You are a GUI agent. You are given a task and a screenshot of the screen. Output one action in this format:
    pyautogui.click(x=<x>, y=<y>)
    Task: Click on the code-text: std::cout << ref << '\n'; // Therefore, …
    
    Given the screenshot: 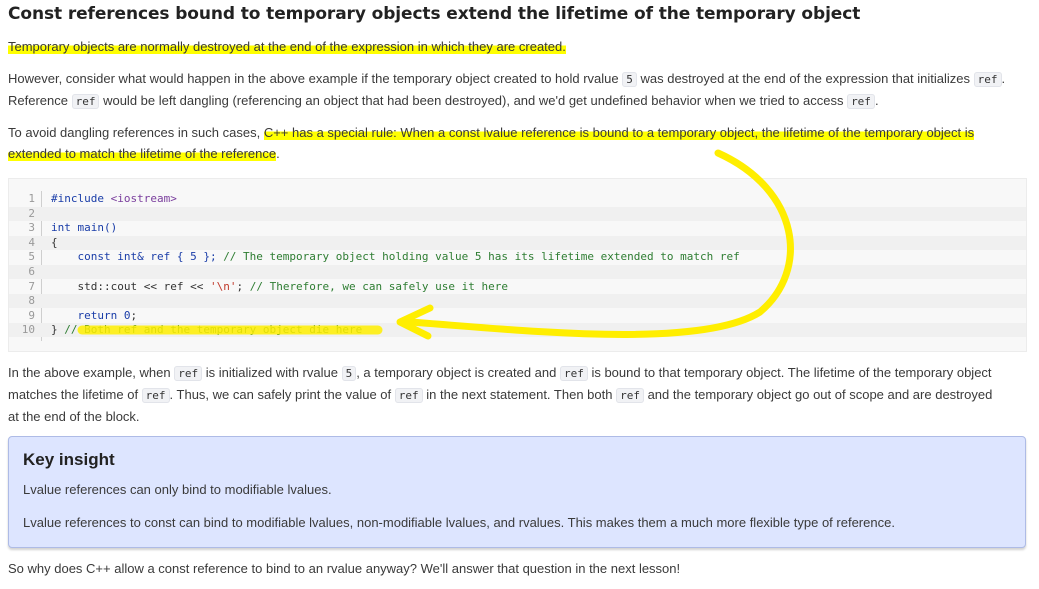 What is the action you would take?
    pyautogui.click(x=279, y=286)
    